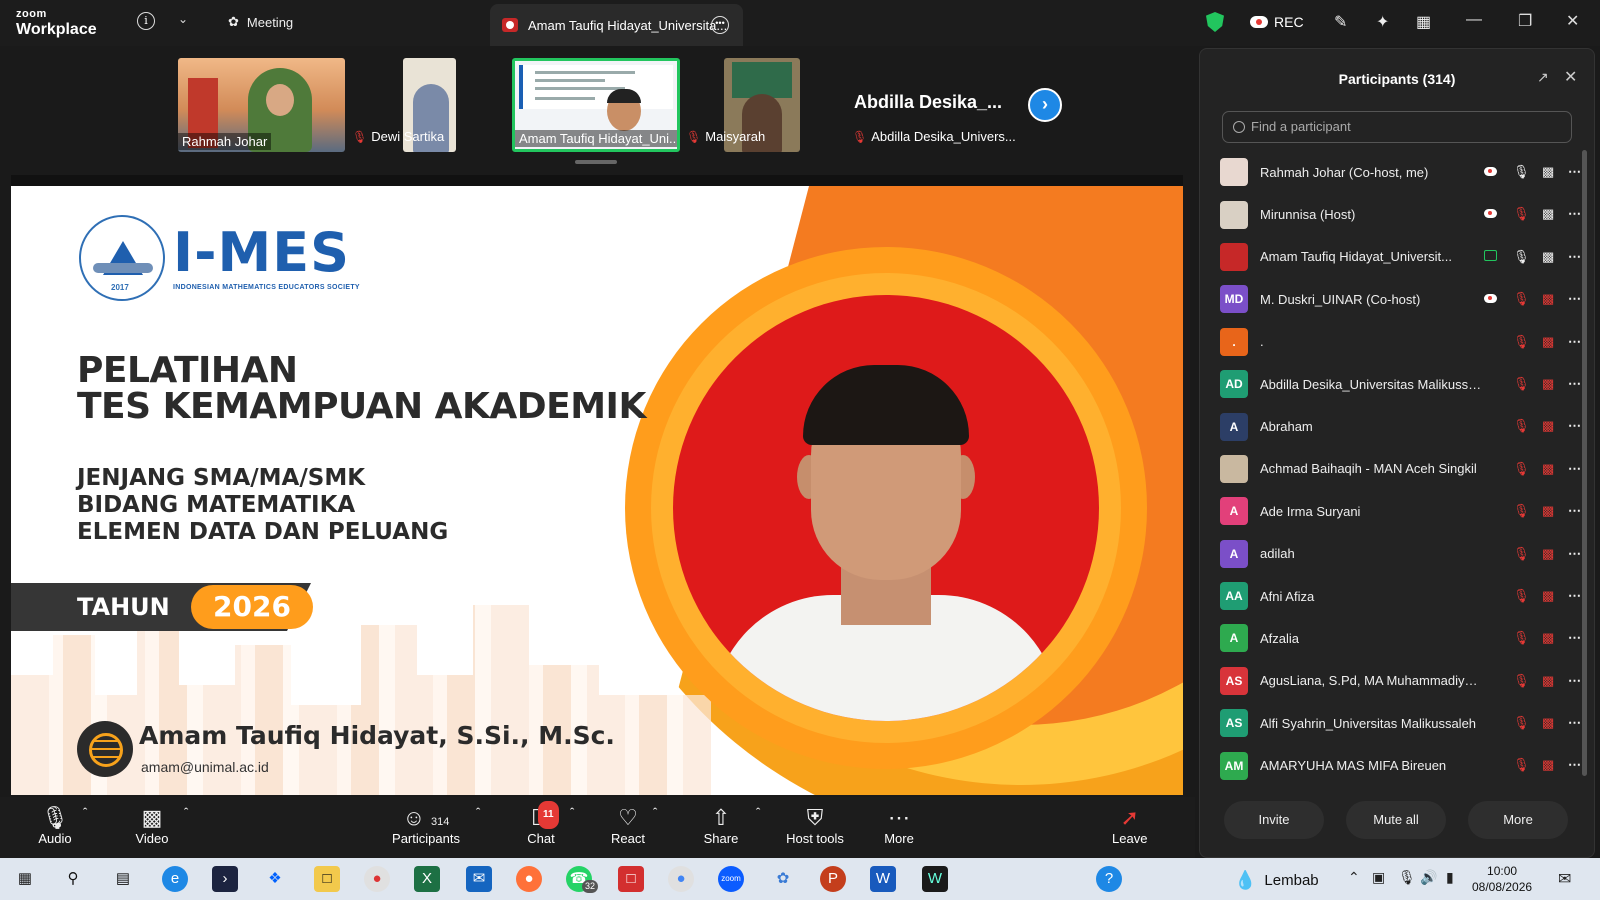 The image size is (1600, 900). Describe the element at coordinates (731, 879) in the screenshot. I see `zoom-app-icon: zoom` at that location.